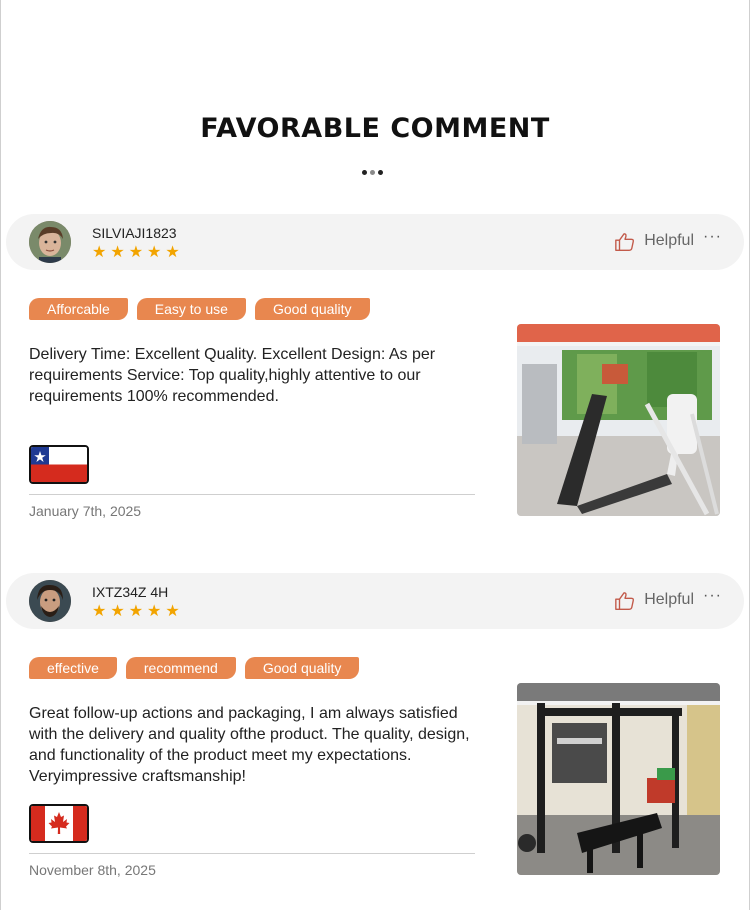  What do you see at coordinates (180, 668) in the screenshot?
I see `tag: recommend` at bounding box center [180, 668].